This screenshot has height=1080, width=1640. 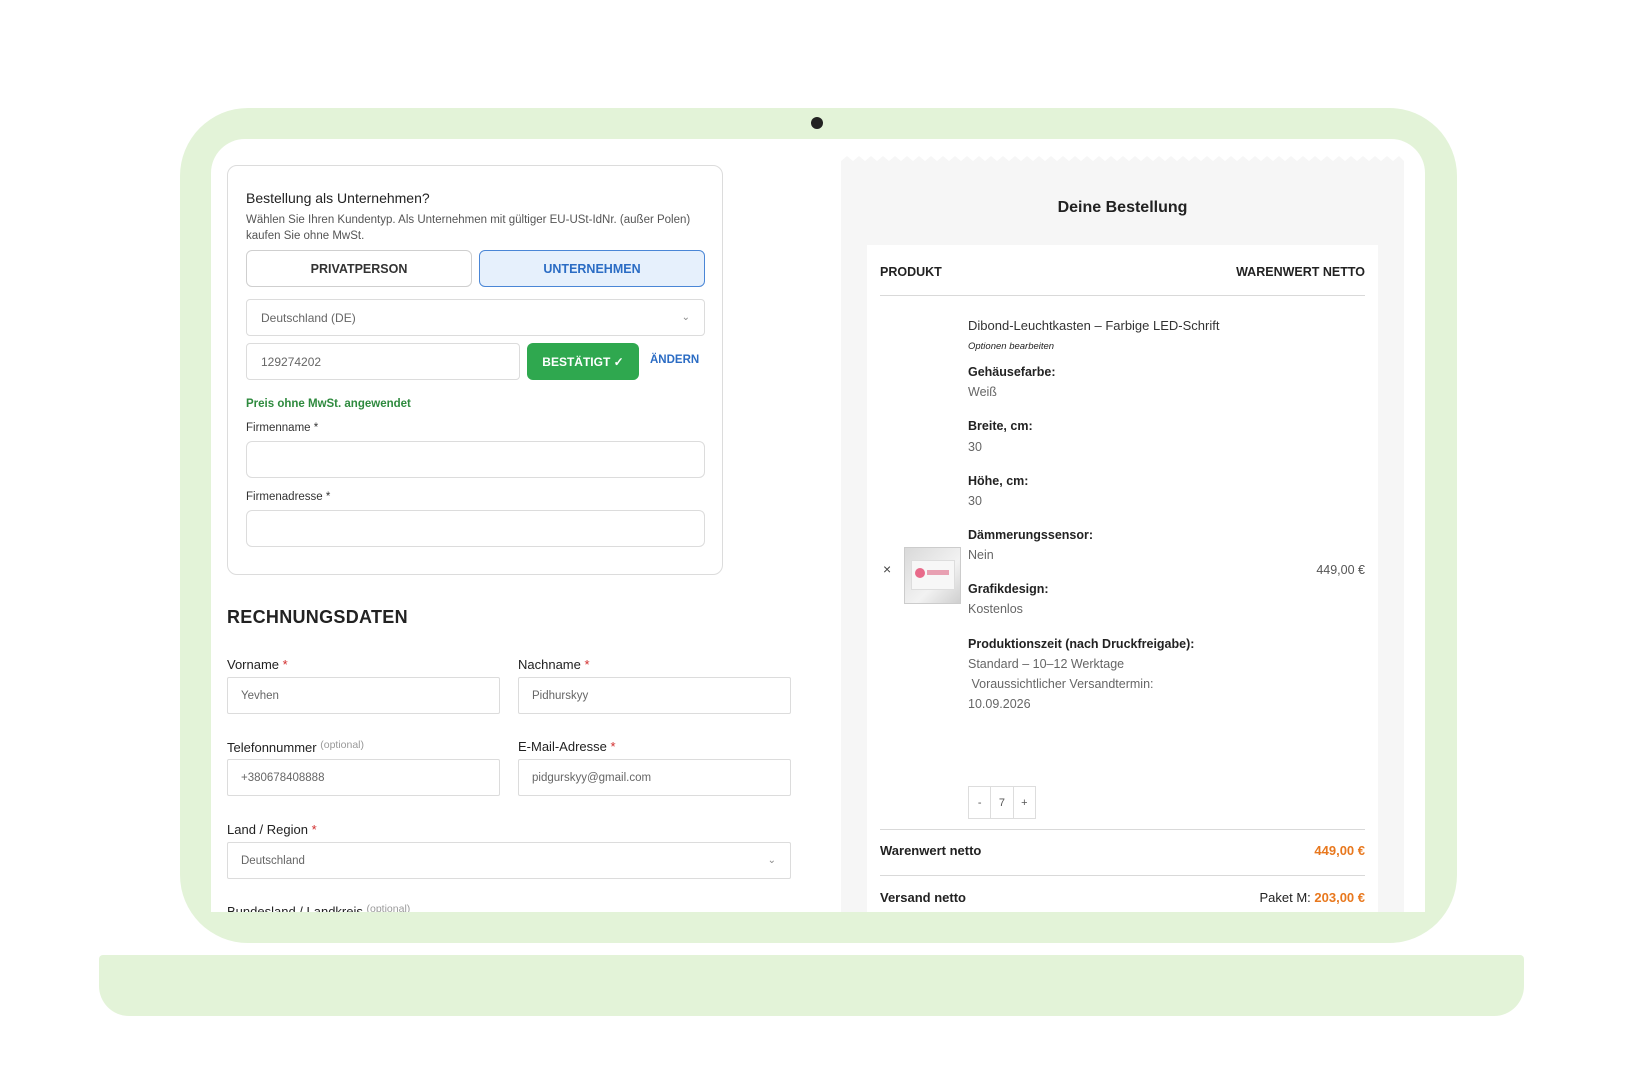 I want to click on vat-country-value: Deutschland (DE), so click(x=308, y=317).